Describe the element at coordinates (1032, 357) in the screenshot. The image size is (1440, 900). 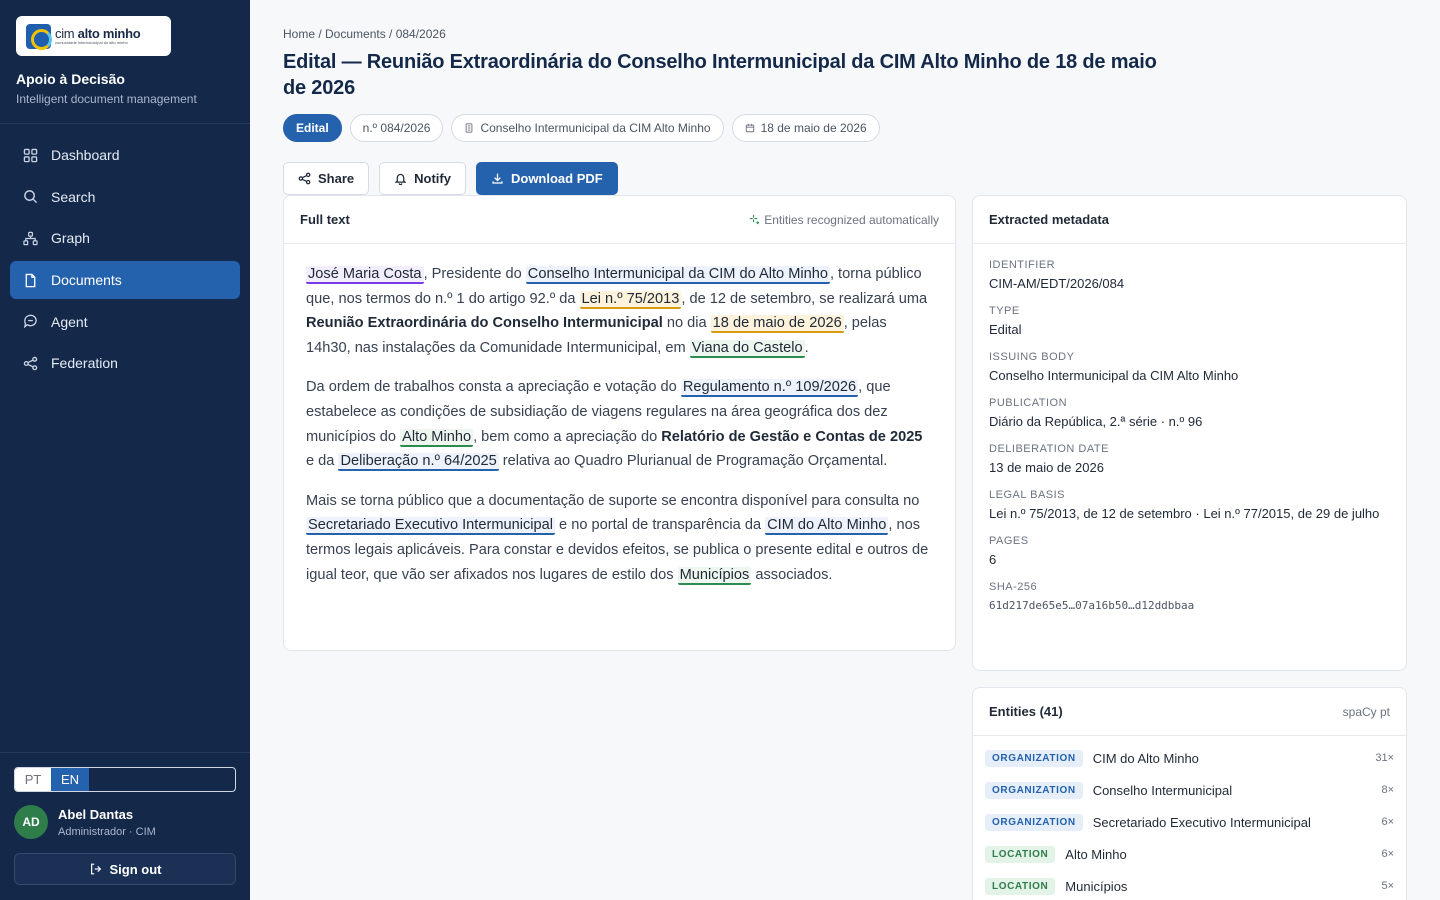
I see `metadata-label: ISSUING BODY` at that location.